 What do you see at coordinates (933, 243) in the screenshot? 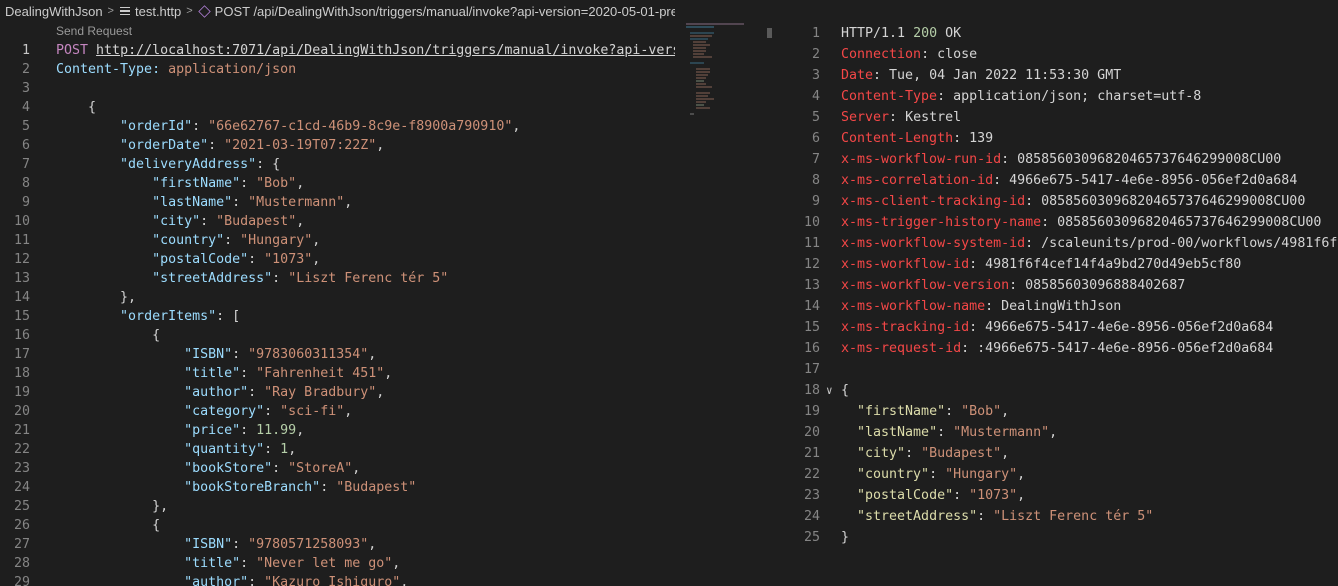
I see `header-name: x-ms-workflow-system-id` at bounding box center [933, 243].